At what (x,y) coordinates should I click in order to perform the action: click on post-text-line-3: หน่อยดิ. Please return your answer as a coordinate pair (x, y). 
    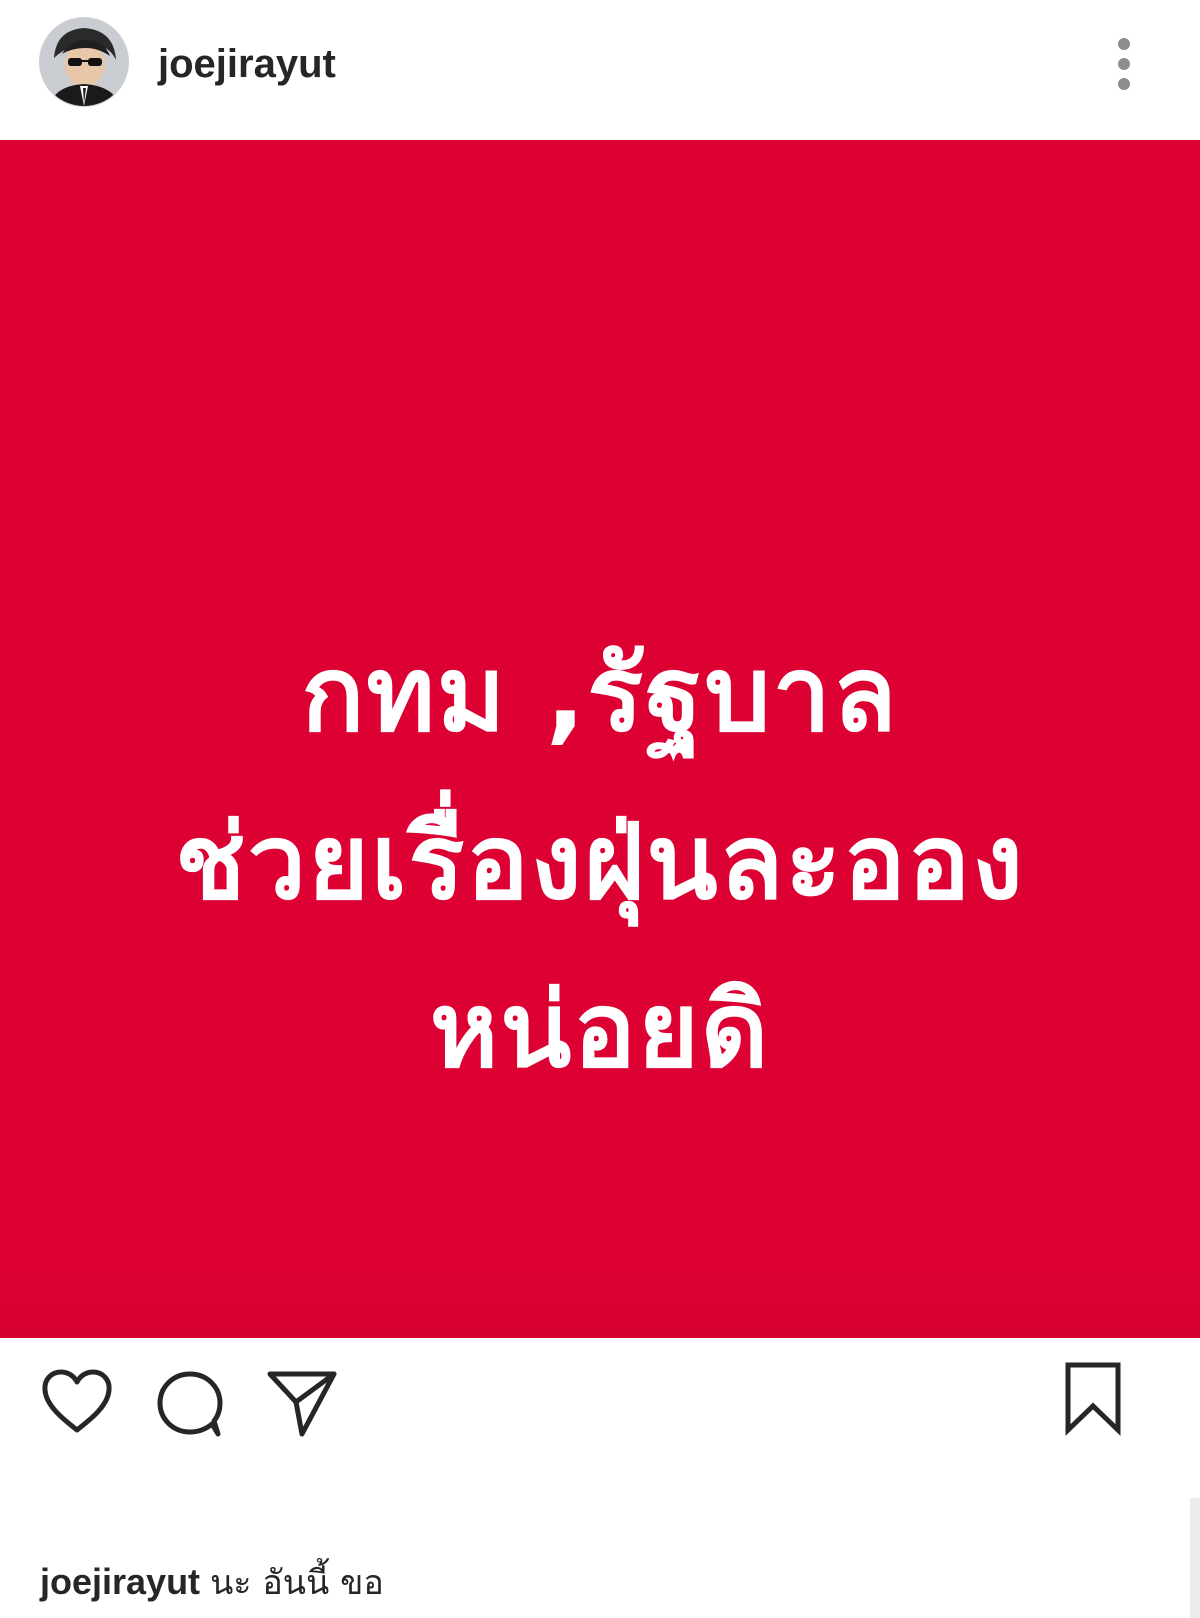
    Looking at the image, I should click on (600, 1030).